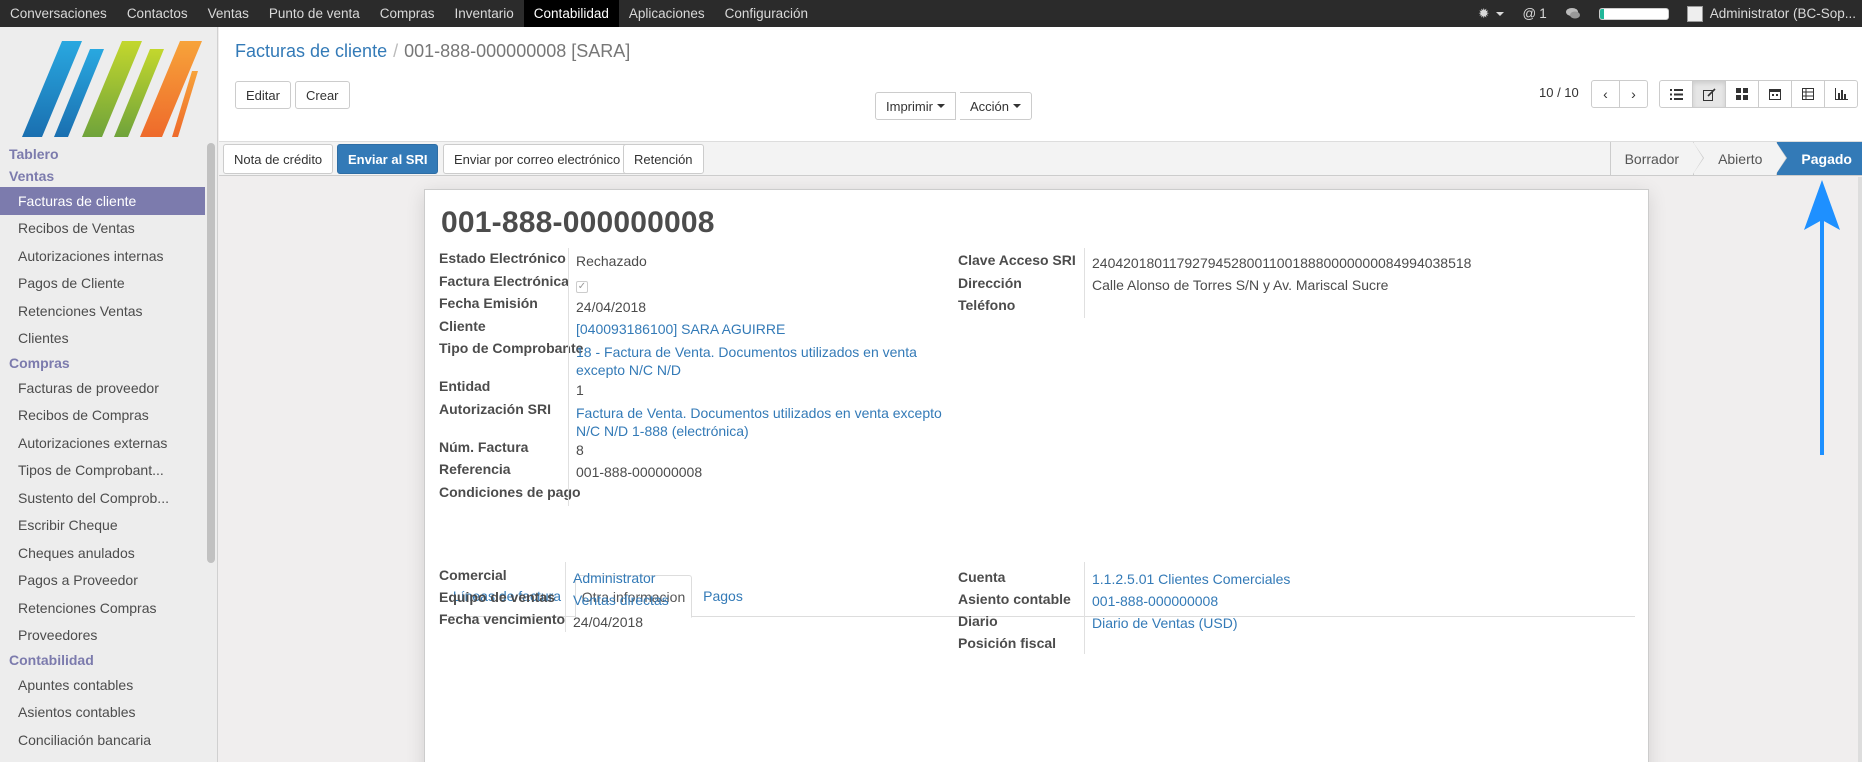 The height and width of the screenshot is (762, 1862). Describe the element at coordinates (1676, 94) in the screenshot. I see `view-list-button` at that location.